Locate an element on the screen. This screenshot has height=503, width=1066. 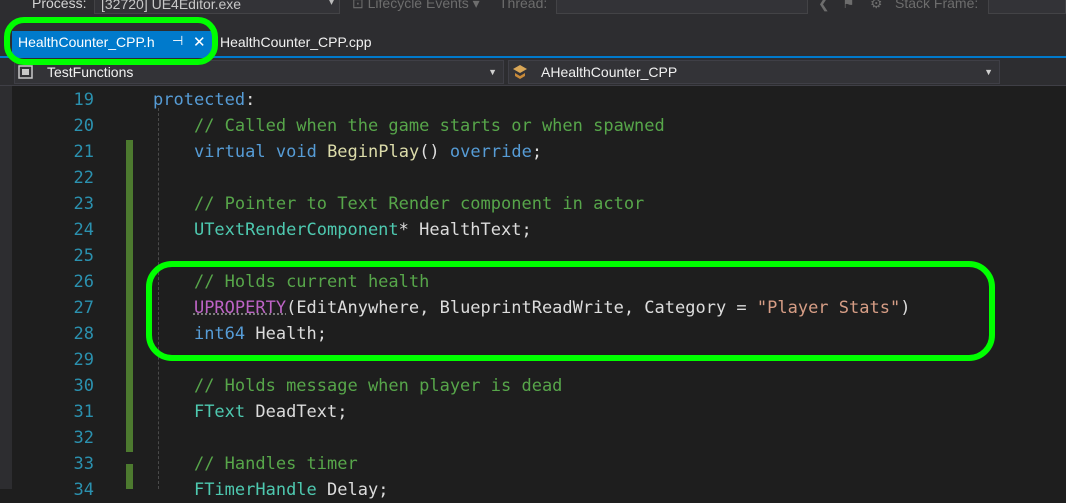
member-value: AHealthCounter_CPP is located at coordinates (609, 72).